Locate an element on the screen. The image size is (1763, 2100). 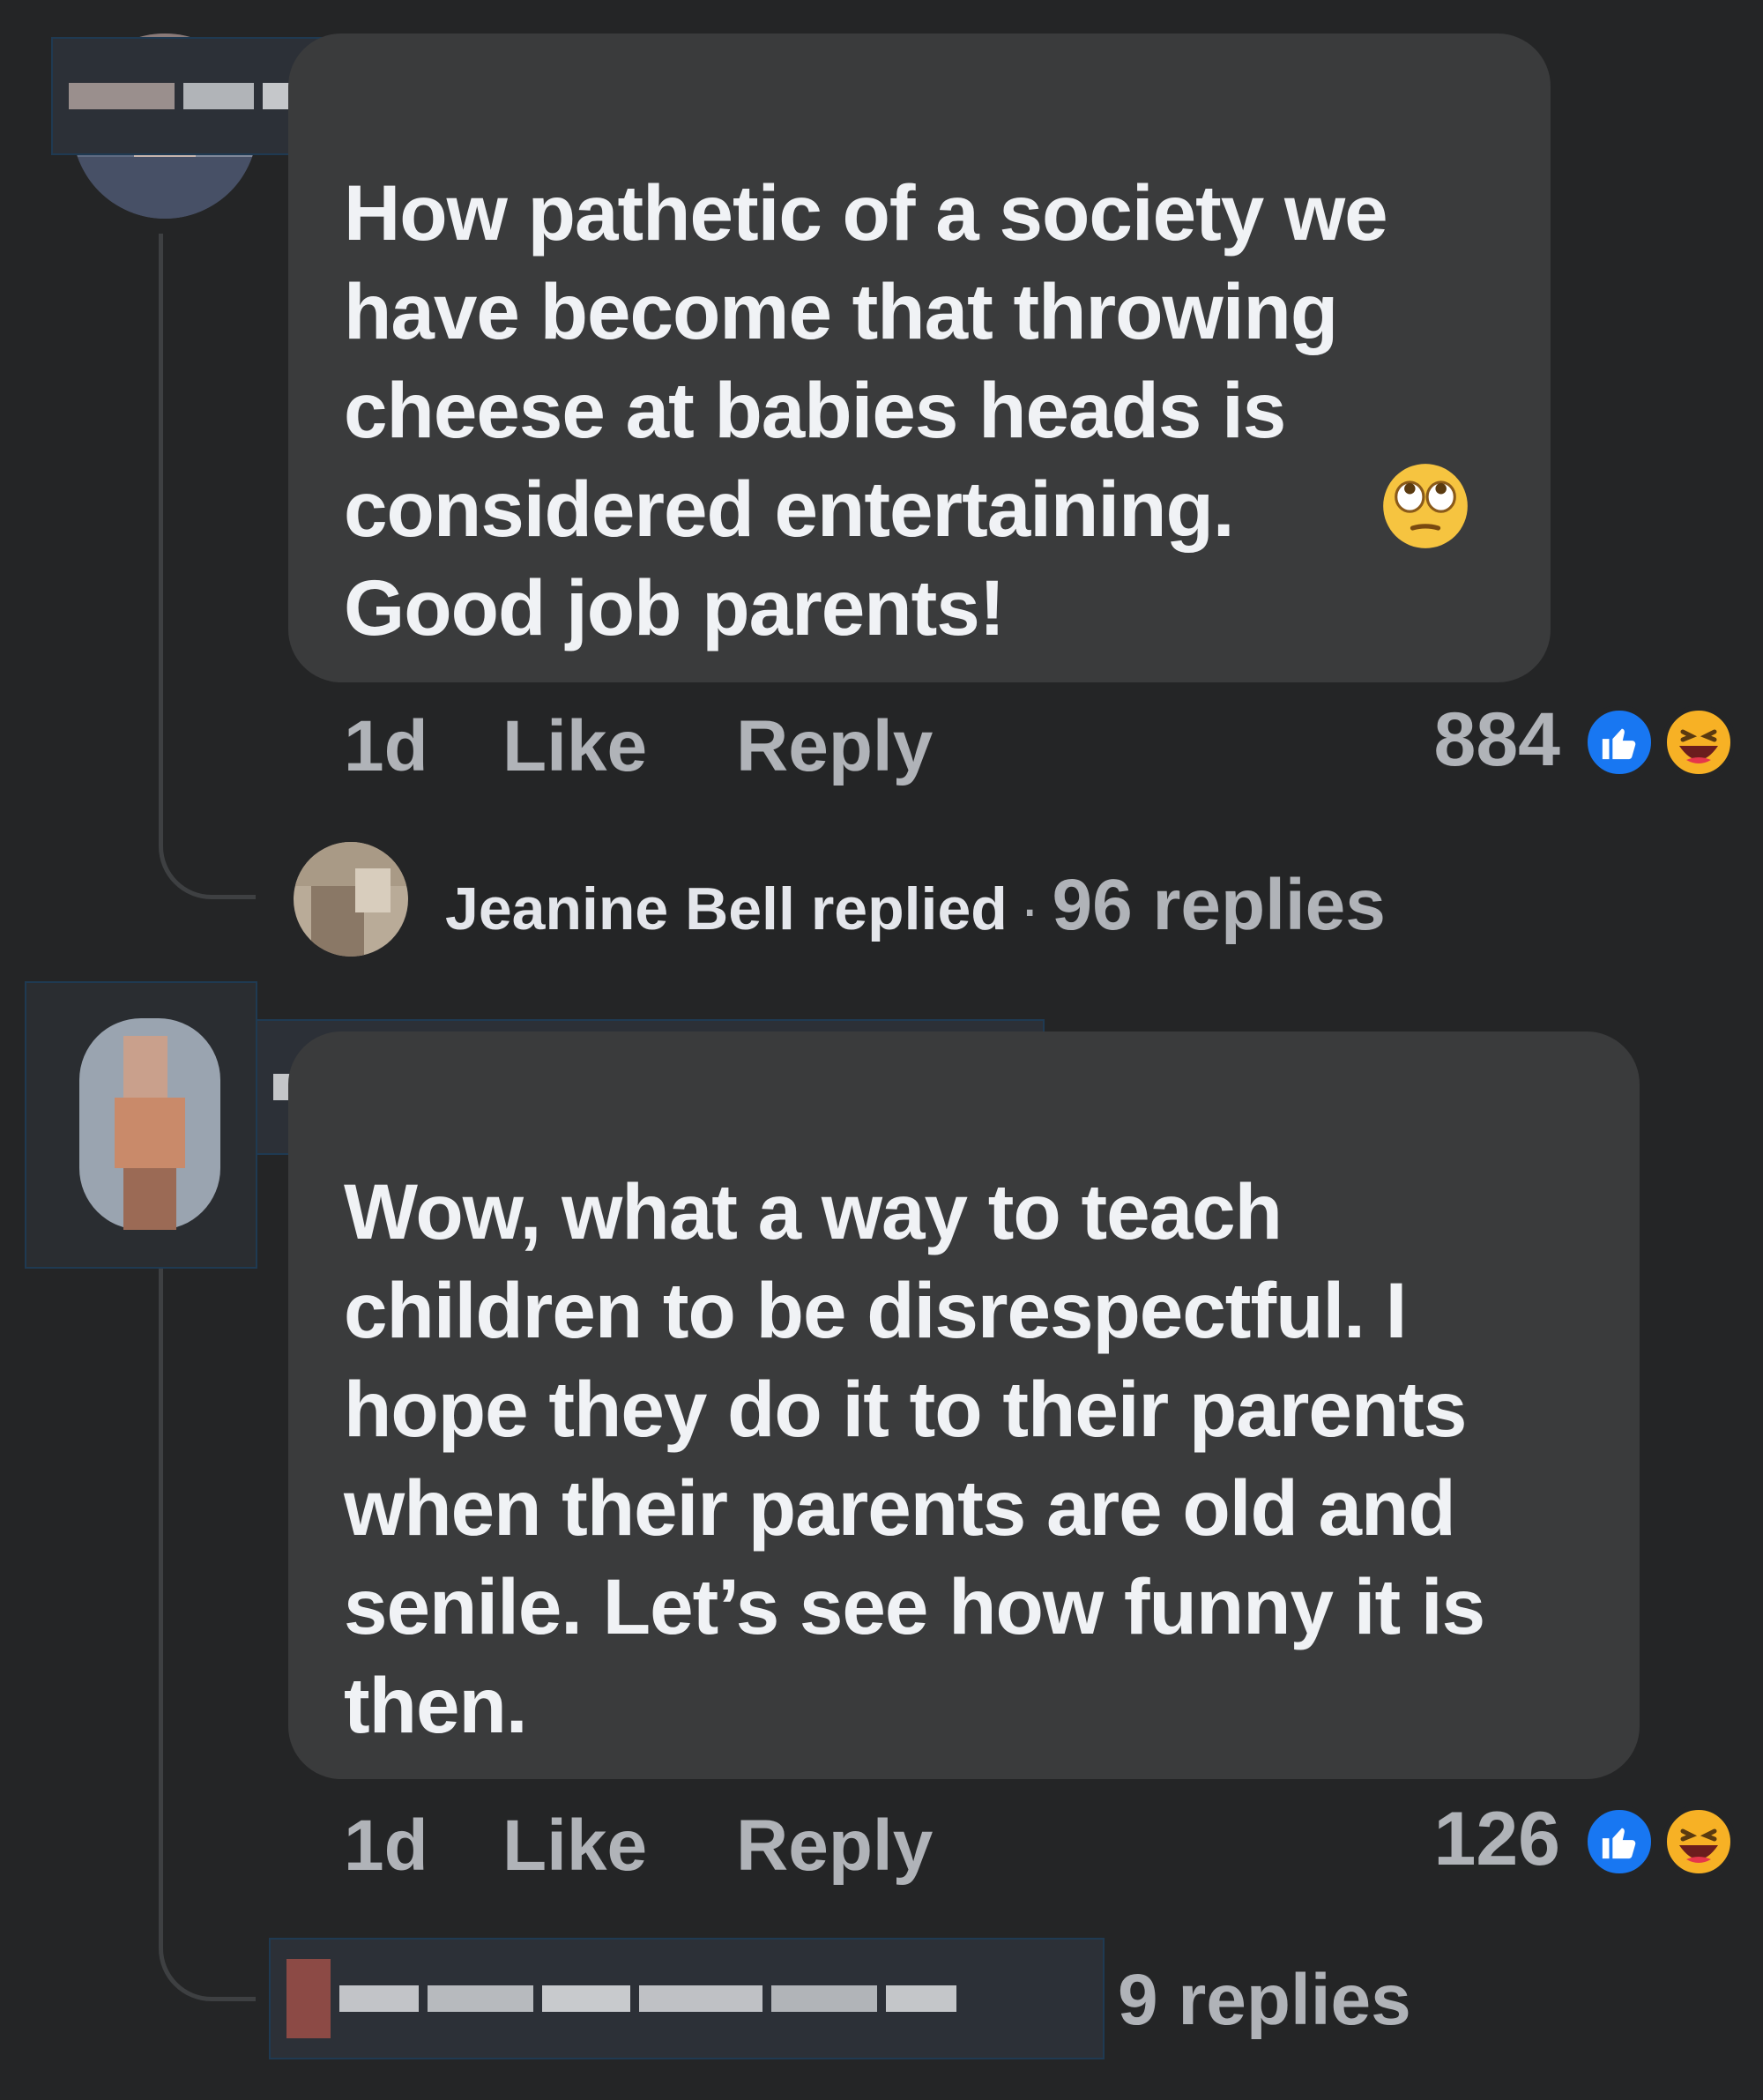
comment-text-line: hope they do it to their parents is located at coordinates (905, 1409).